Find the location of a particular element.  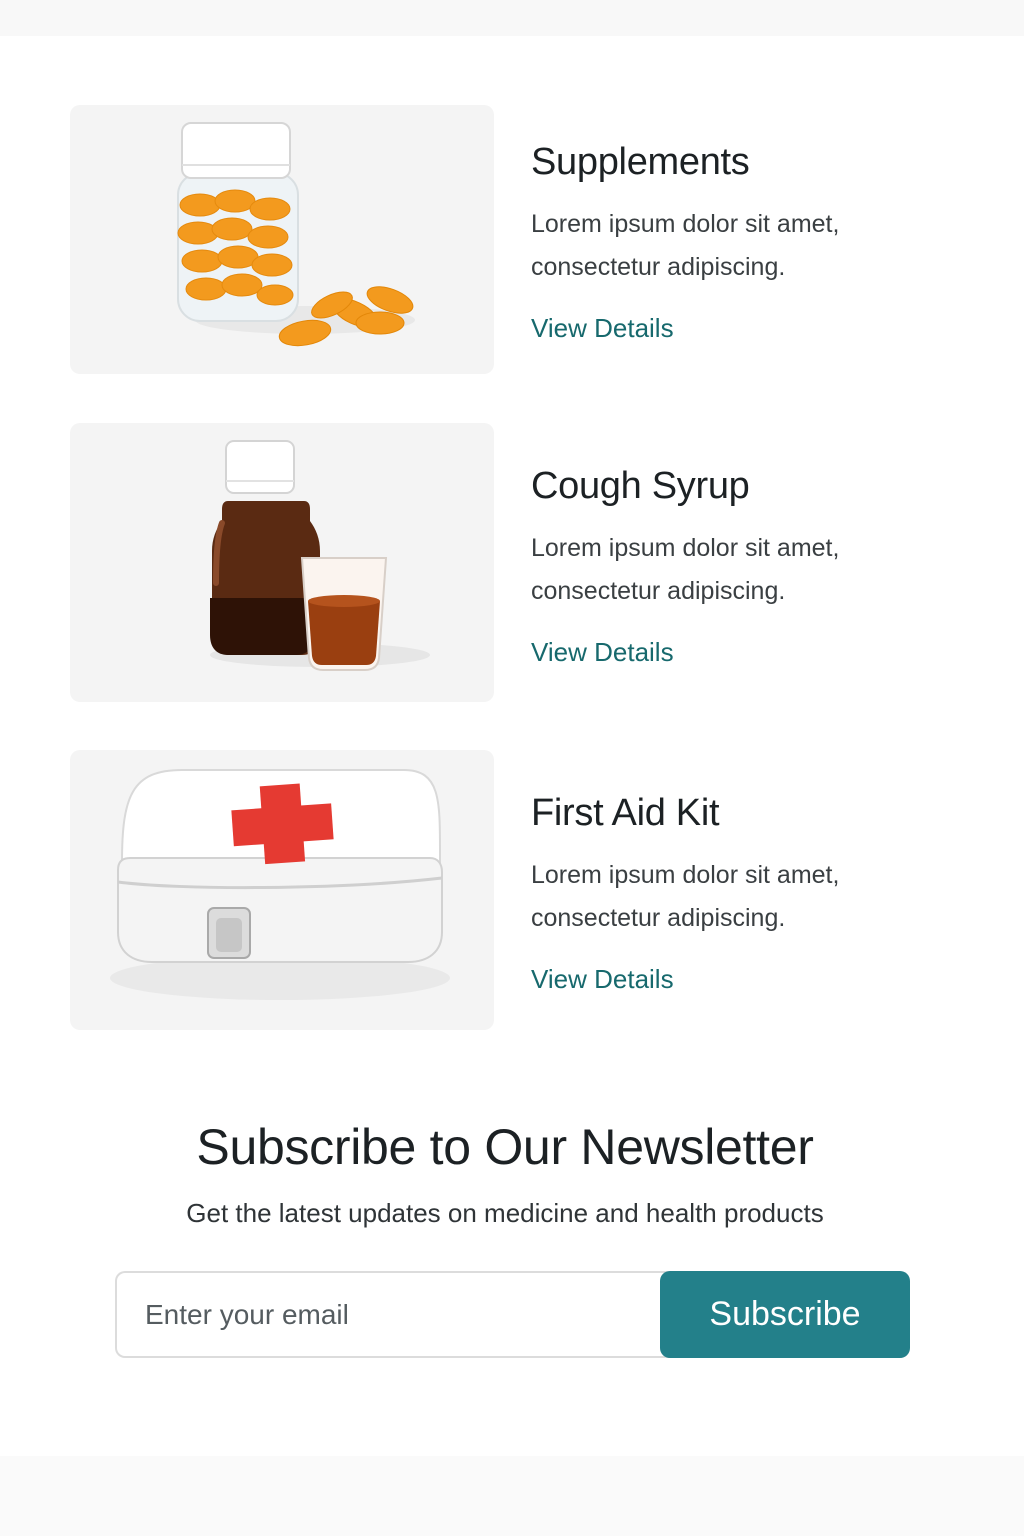

email-input is located at coordinates (415, 1314).